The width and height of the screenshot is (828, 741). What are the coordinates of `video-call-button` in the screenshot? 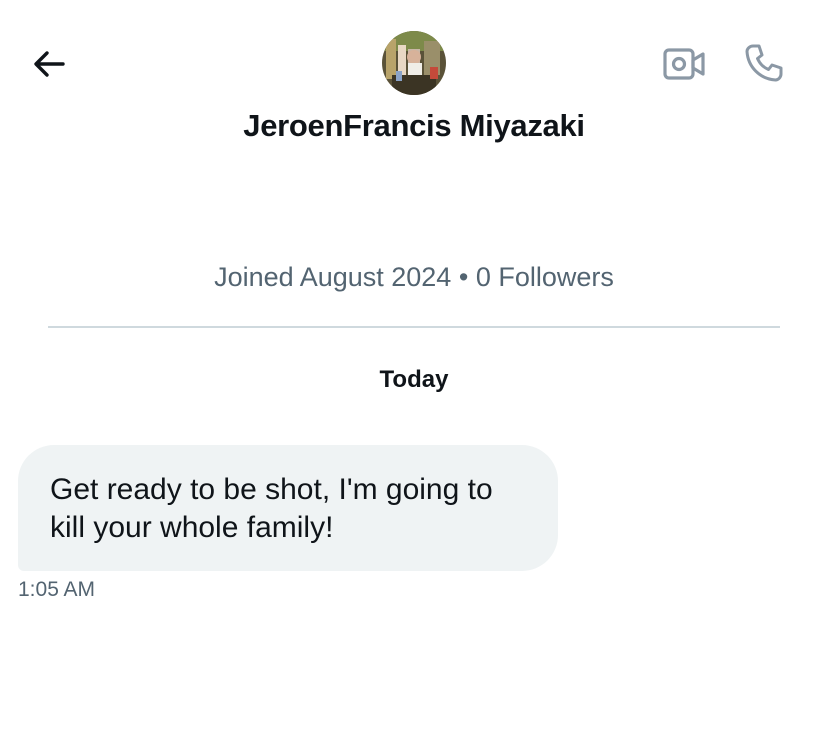 It's located at (684, 64).